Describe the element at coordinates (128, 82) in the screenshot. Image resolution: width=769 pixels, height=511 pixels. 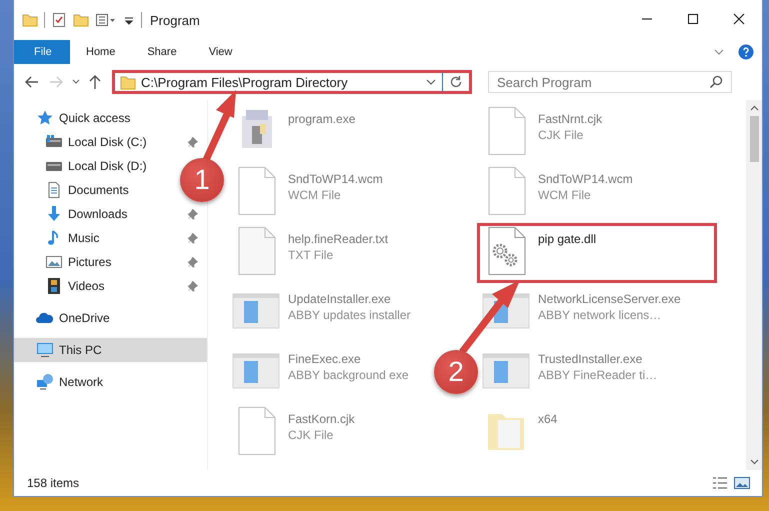
I see `folder-icon` at that location.